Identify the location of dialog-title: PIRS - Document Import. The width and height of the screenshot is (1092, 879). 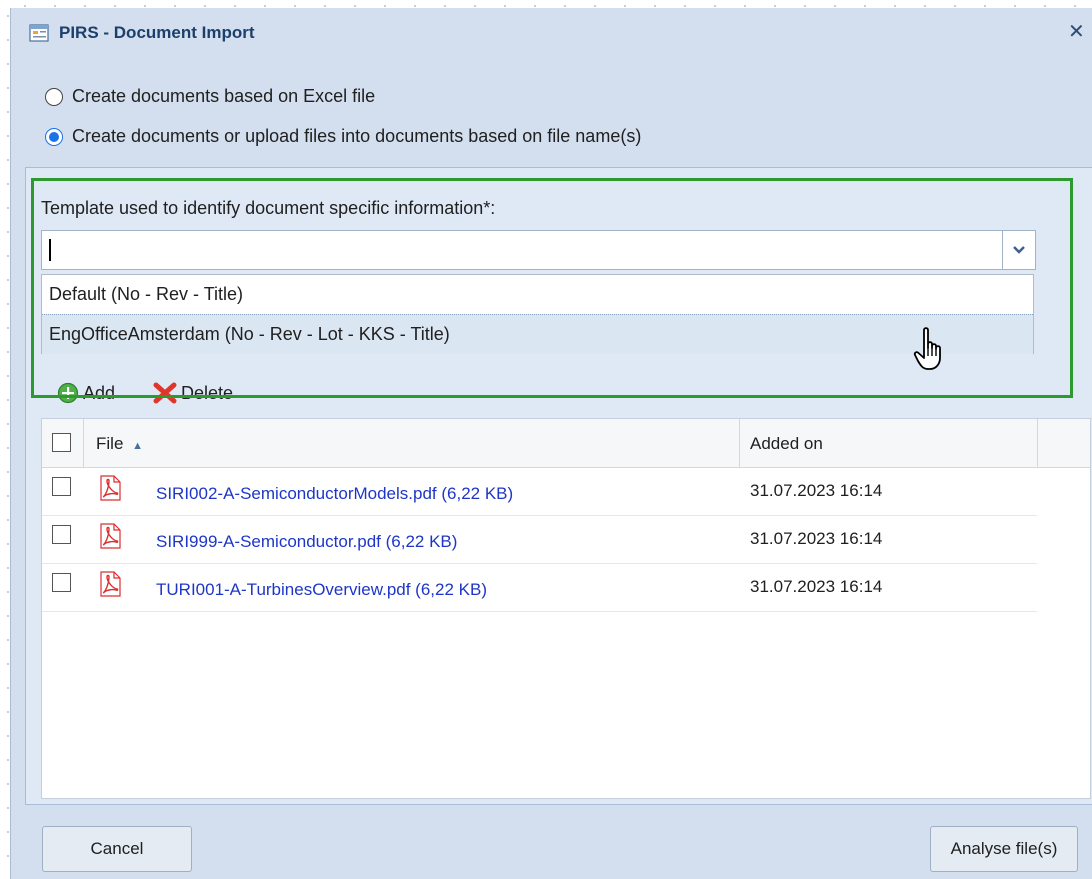
(157, 32).